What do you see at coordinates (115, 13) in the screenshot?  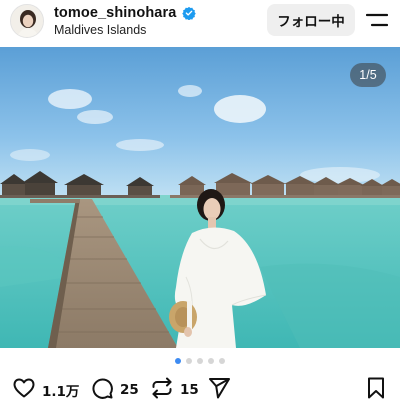 I see `username: tomoe_shinohara` at bounding box center [115, 13].